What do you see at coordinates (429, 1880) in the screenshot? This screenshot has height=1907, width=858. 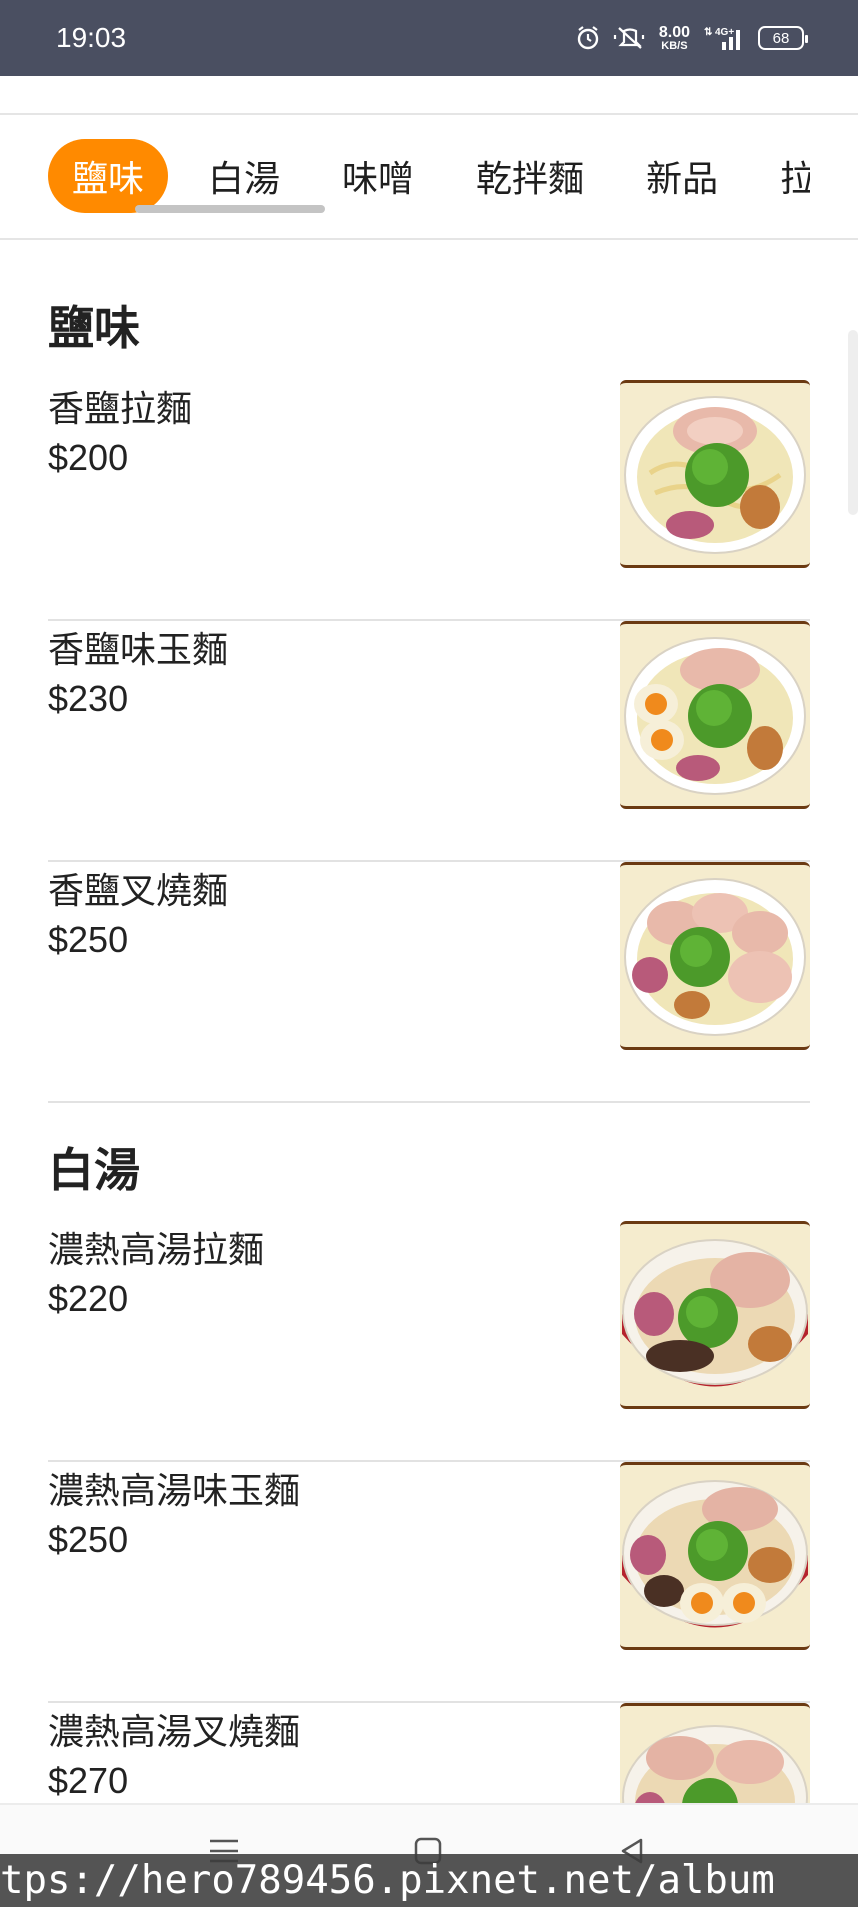 I see `watermark: tps://hero789456.pixnet.net/album` at bounding box center [429, 1880].